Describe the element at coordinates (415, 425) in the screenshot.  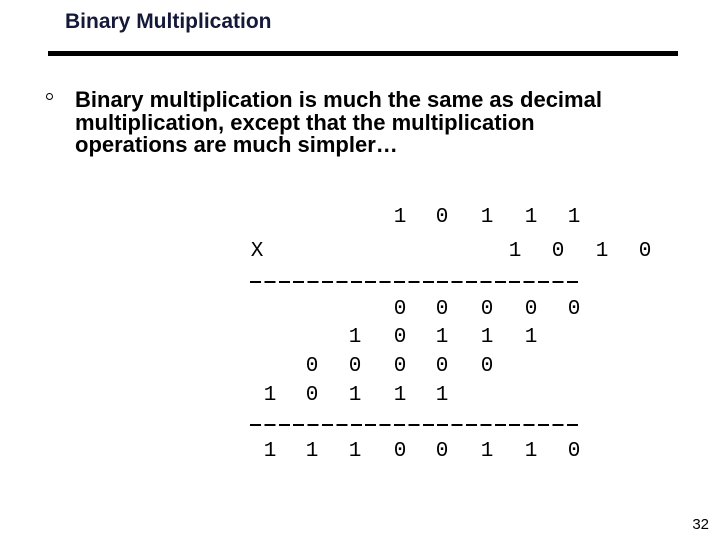
I see `bottom-dash-line` at that location.